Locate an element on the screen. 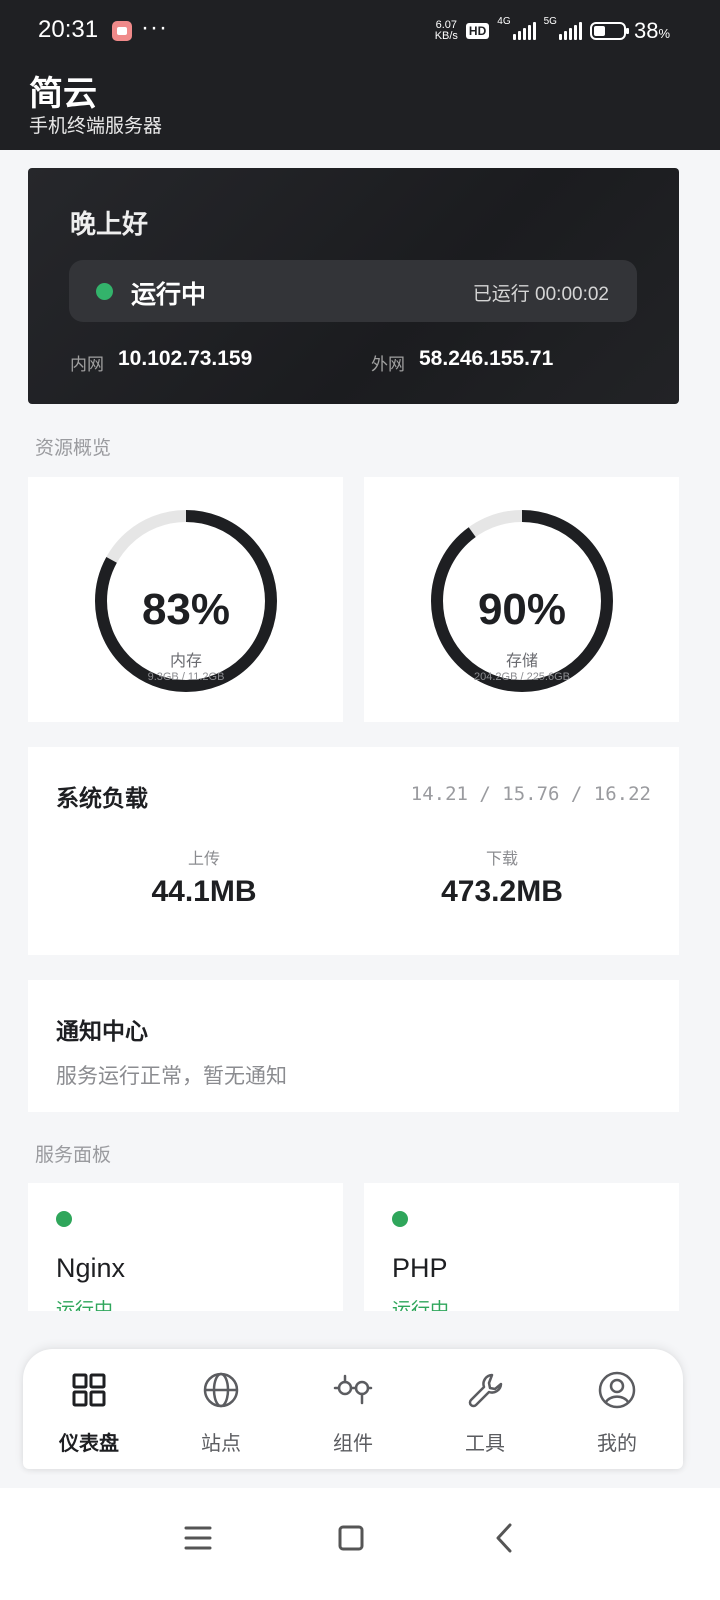 This screenshot has width=720, height=1600. nav-label-sites: 站点 is located at coordinates (221, 1444).